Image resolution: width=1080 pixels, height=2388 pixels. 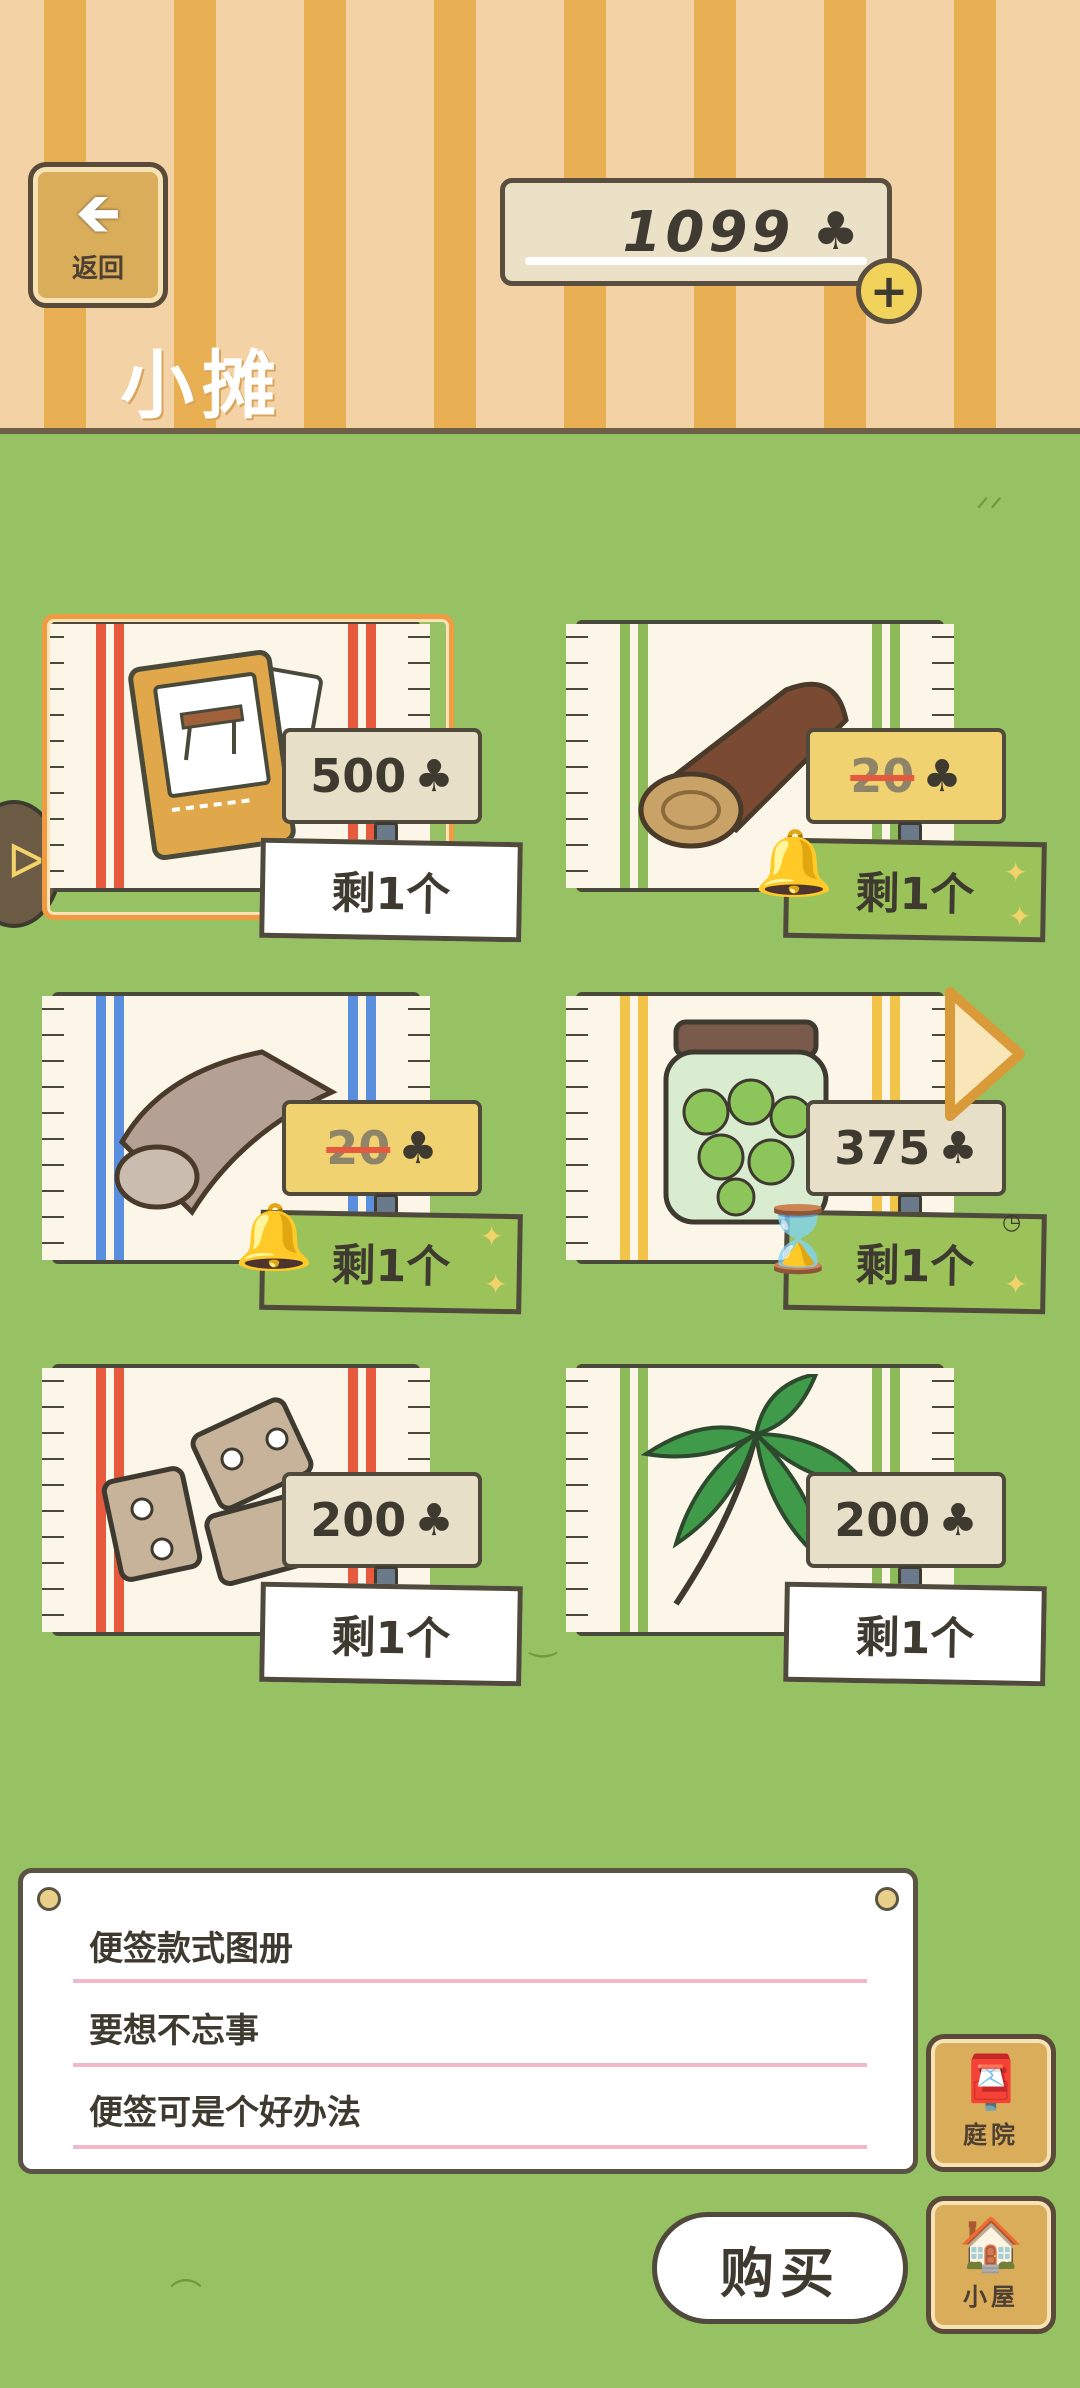 I want to click on description-line: 要想不忘事, so click(x=174, y=2031).